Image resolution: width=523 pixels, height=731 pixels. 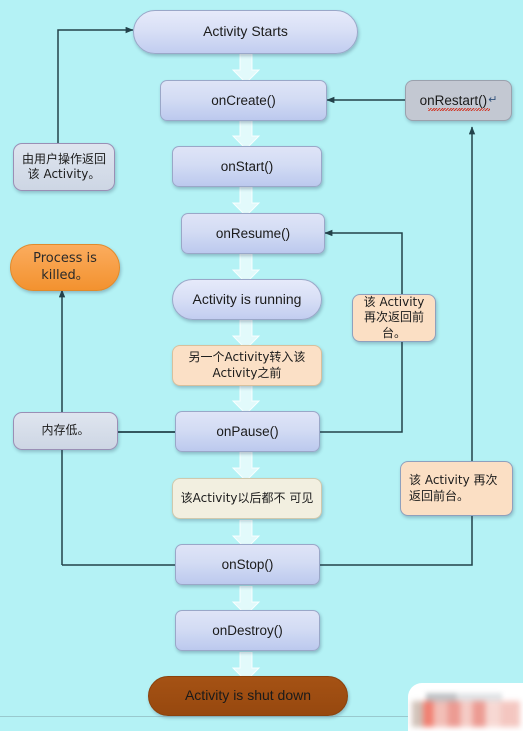 I want to click on blurred-watermark, so click(x=465, y=707).